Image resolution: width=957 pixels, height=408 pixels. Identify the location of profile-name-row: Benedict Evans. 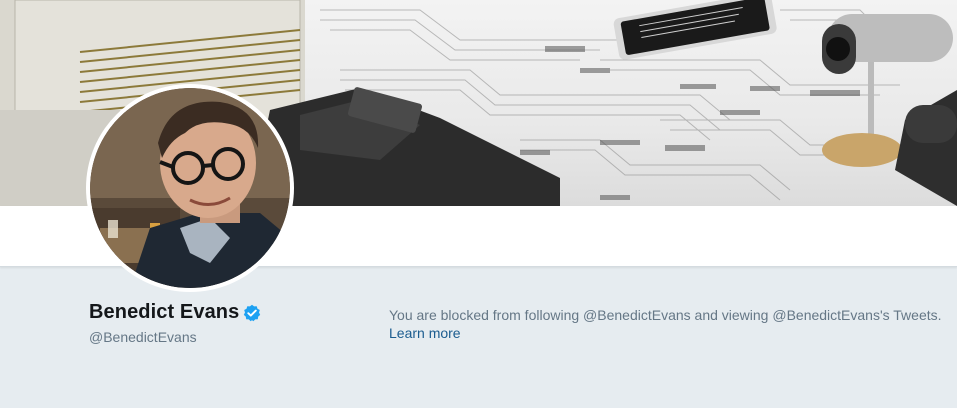
(175, 312).